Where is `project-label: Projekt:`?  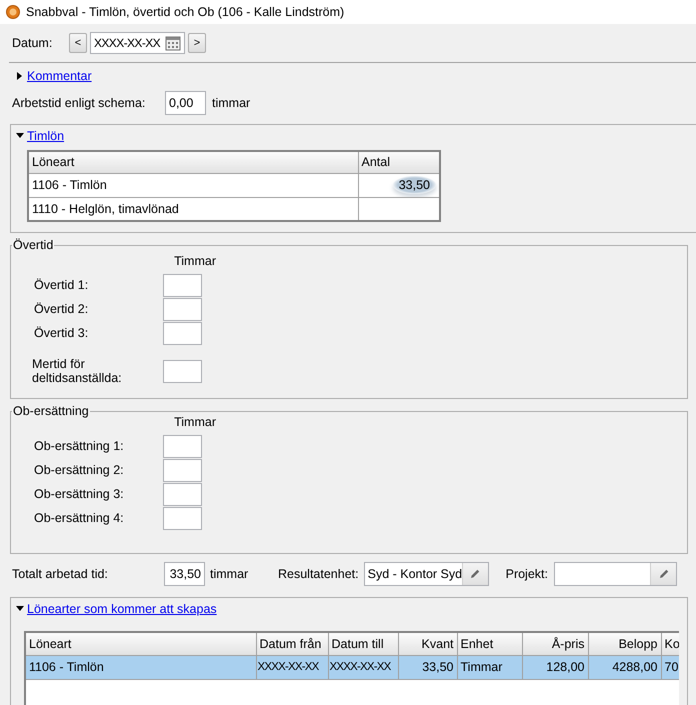 project-label: Projekt: is located at coordinates (527, 574).